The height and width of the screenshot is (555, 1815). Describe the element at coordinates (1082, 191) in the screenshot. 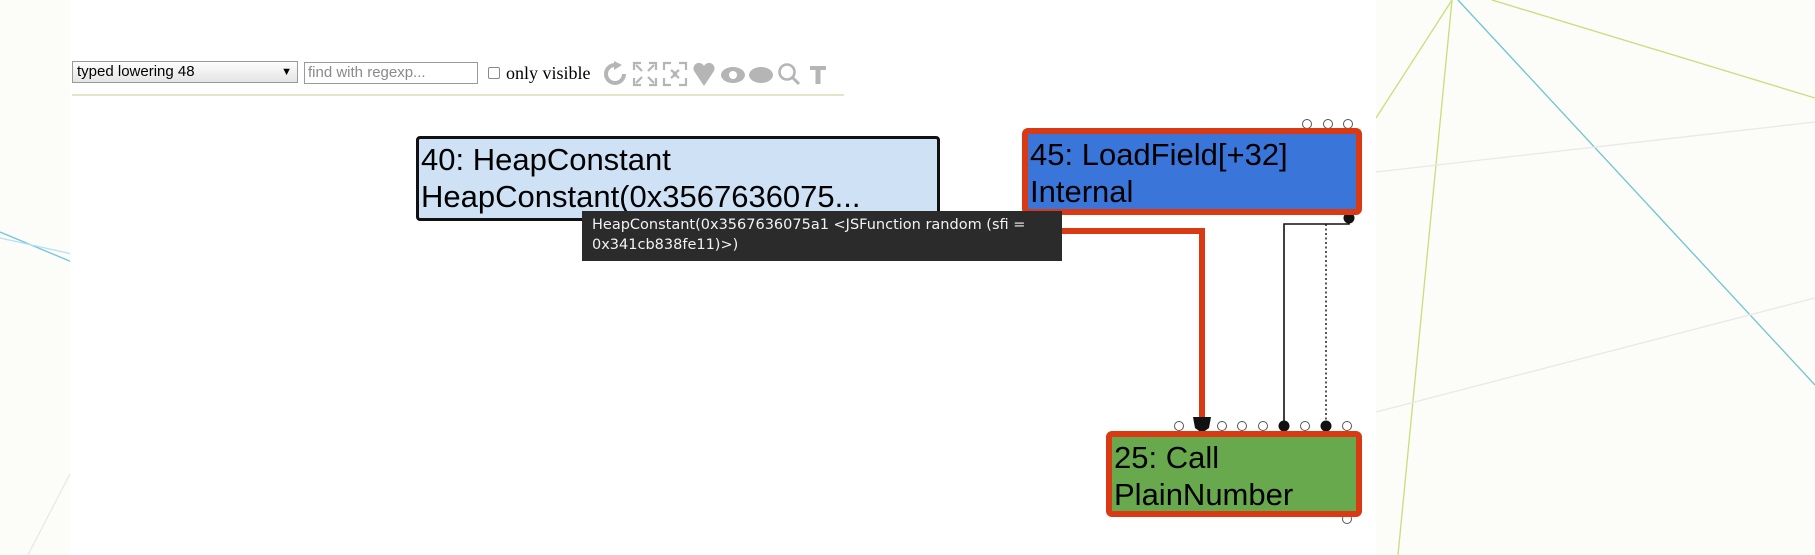

I see `node-type: Internal` at that location.